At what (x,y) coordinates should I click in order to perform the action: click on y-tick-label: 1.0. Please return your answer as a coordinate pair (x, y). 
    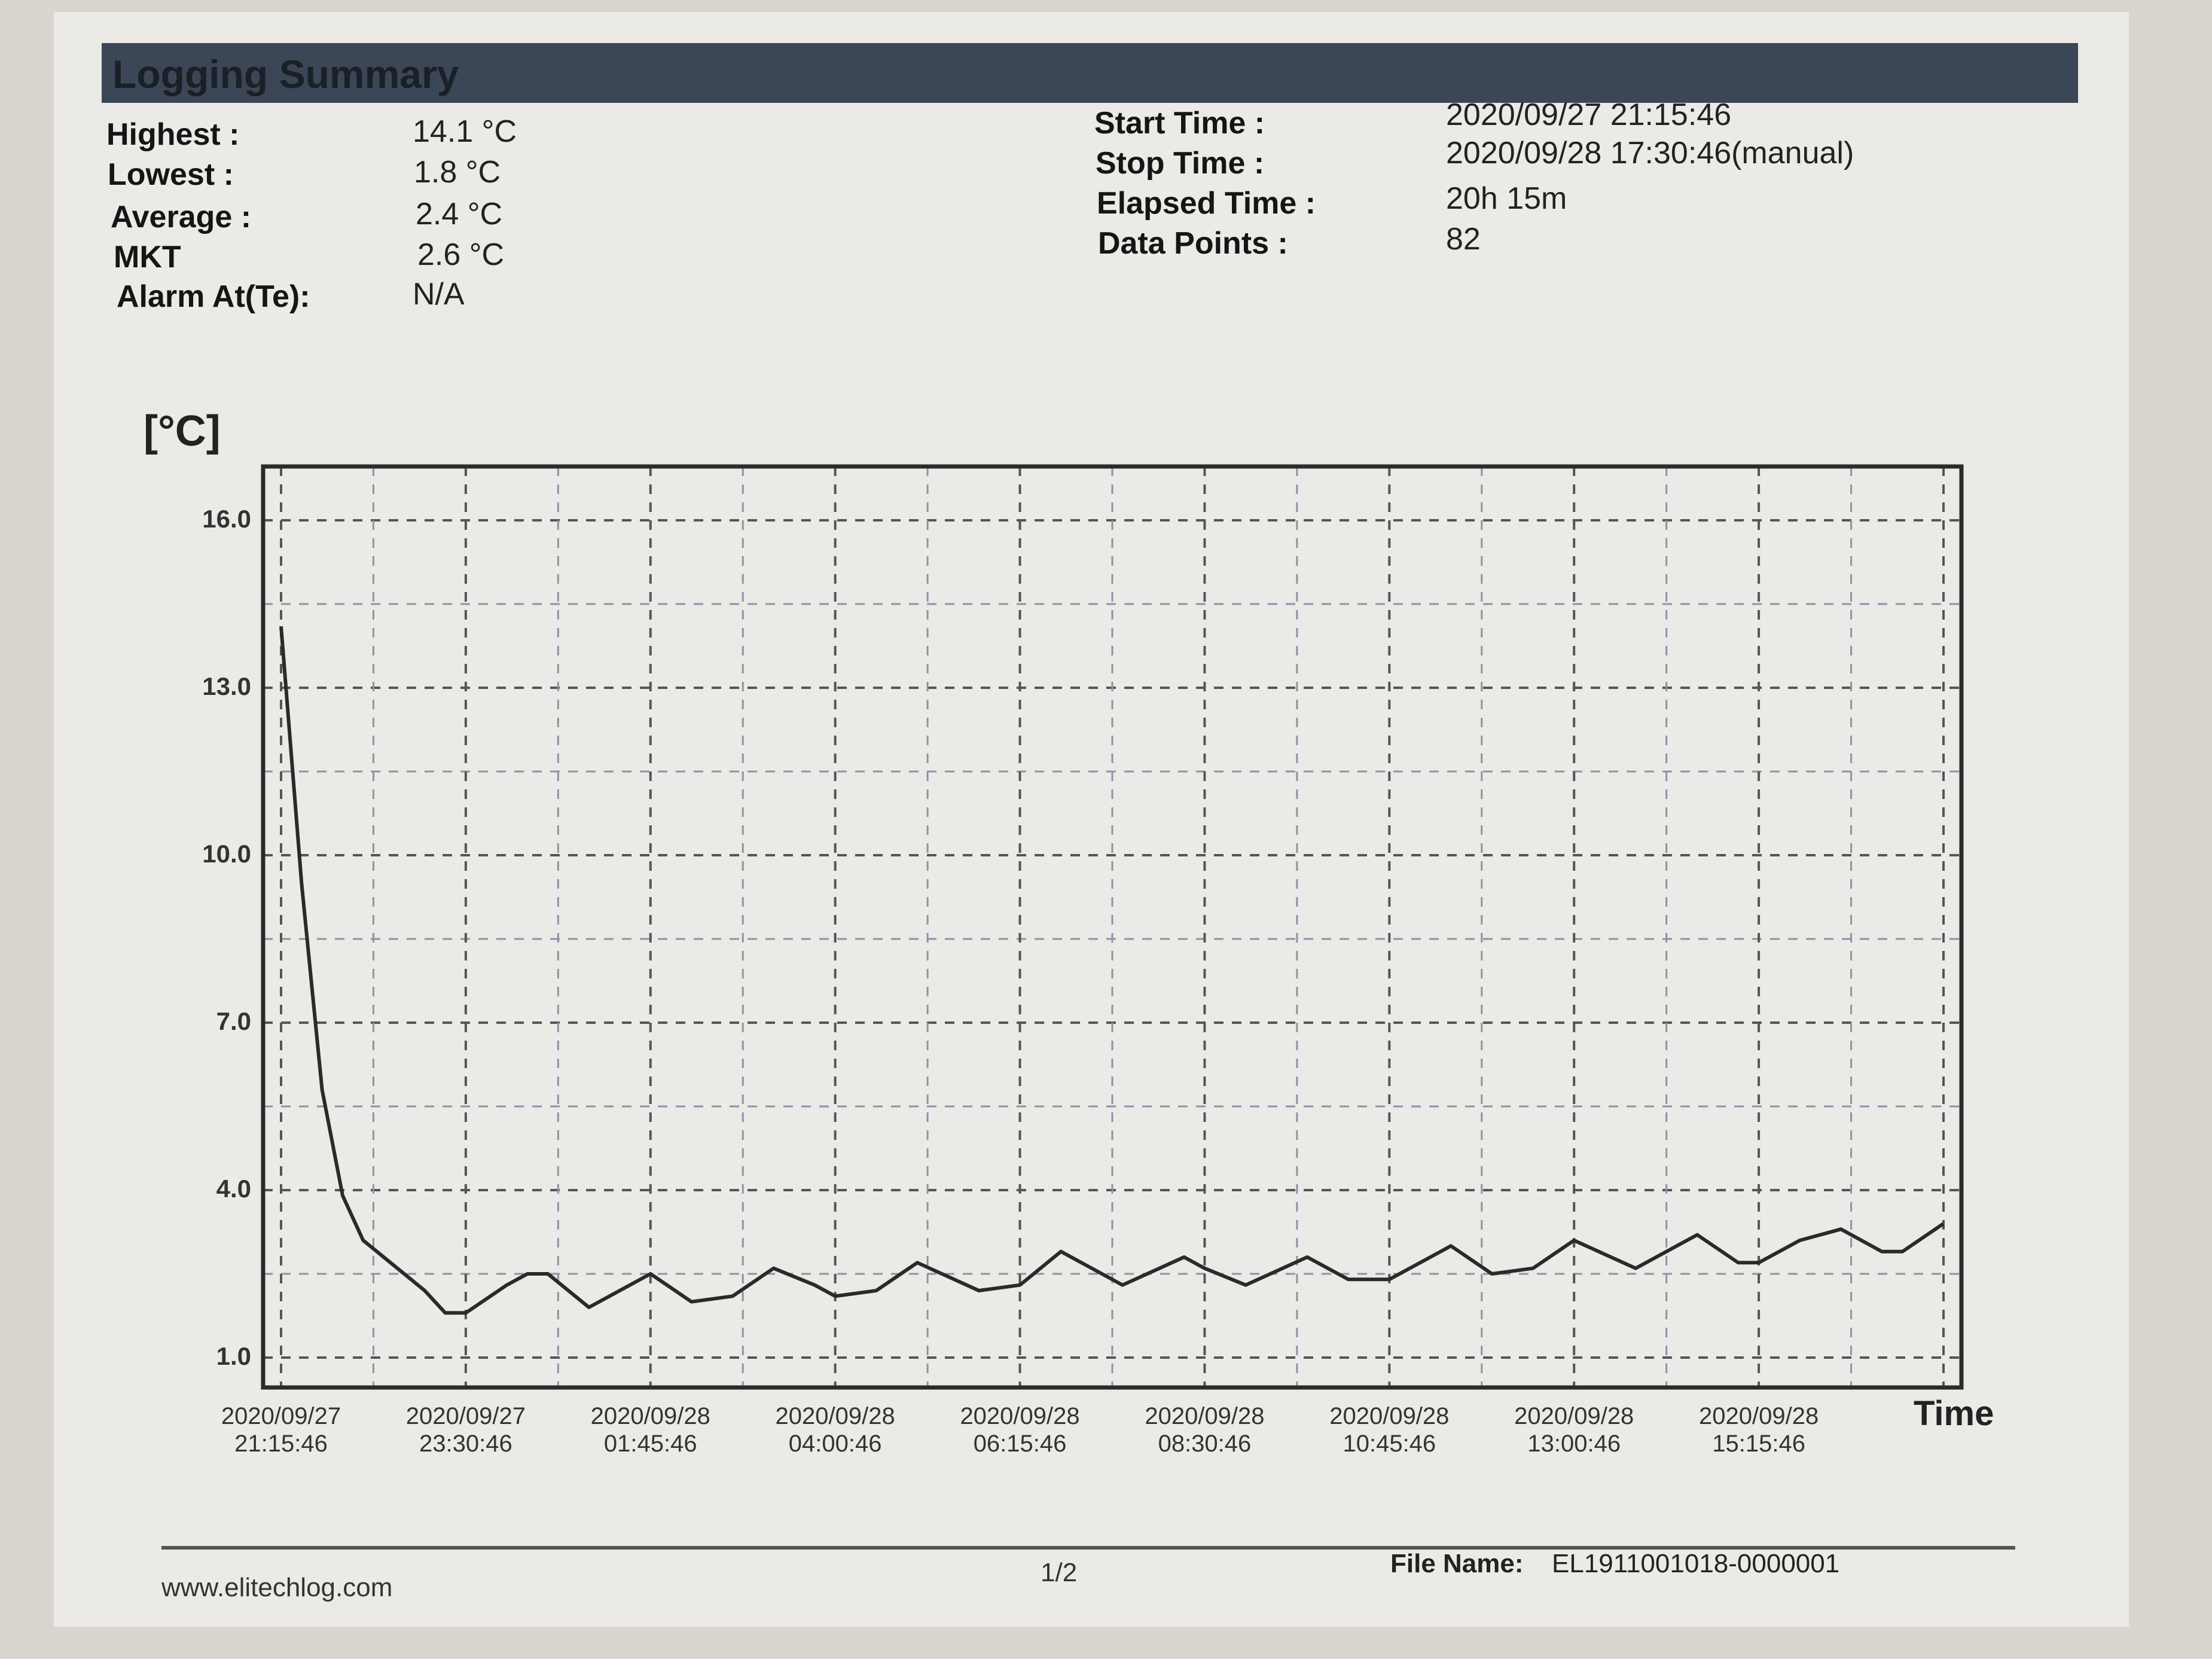
    Looking at the image, I should click on (233, 1356).